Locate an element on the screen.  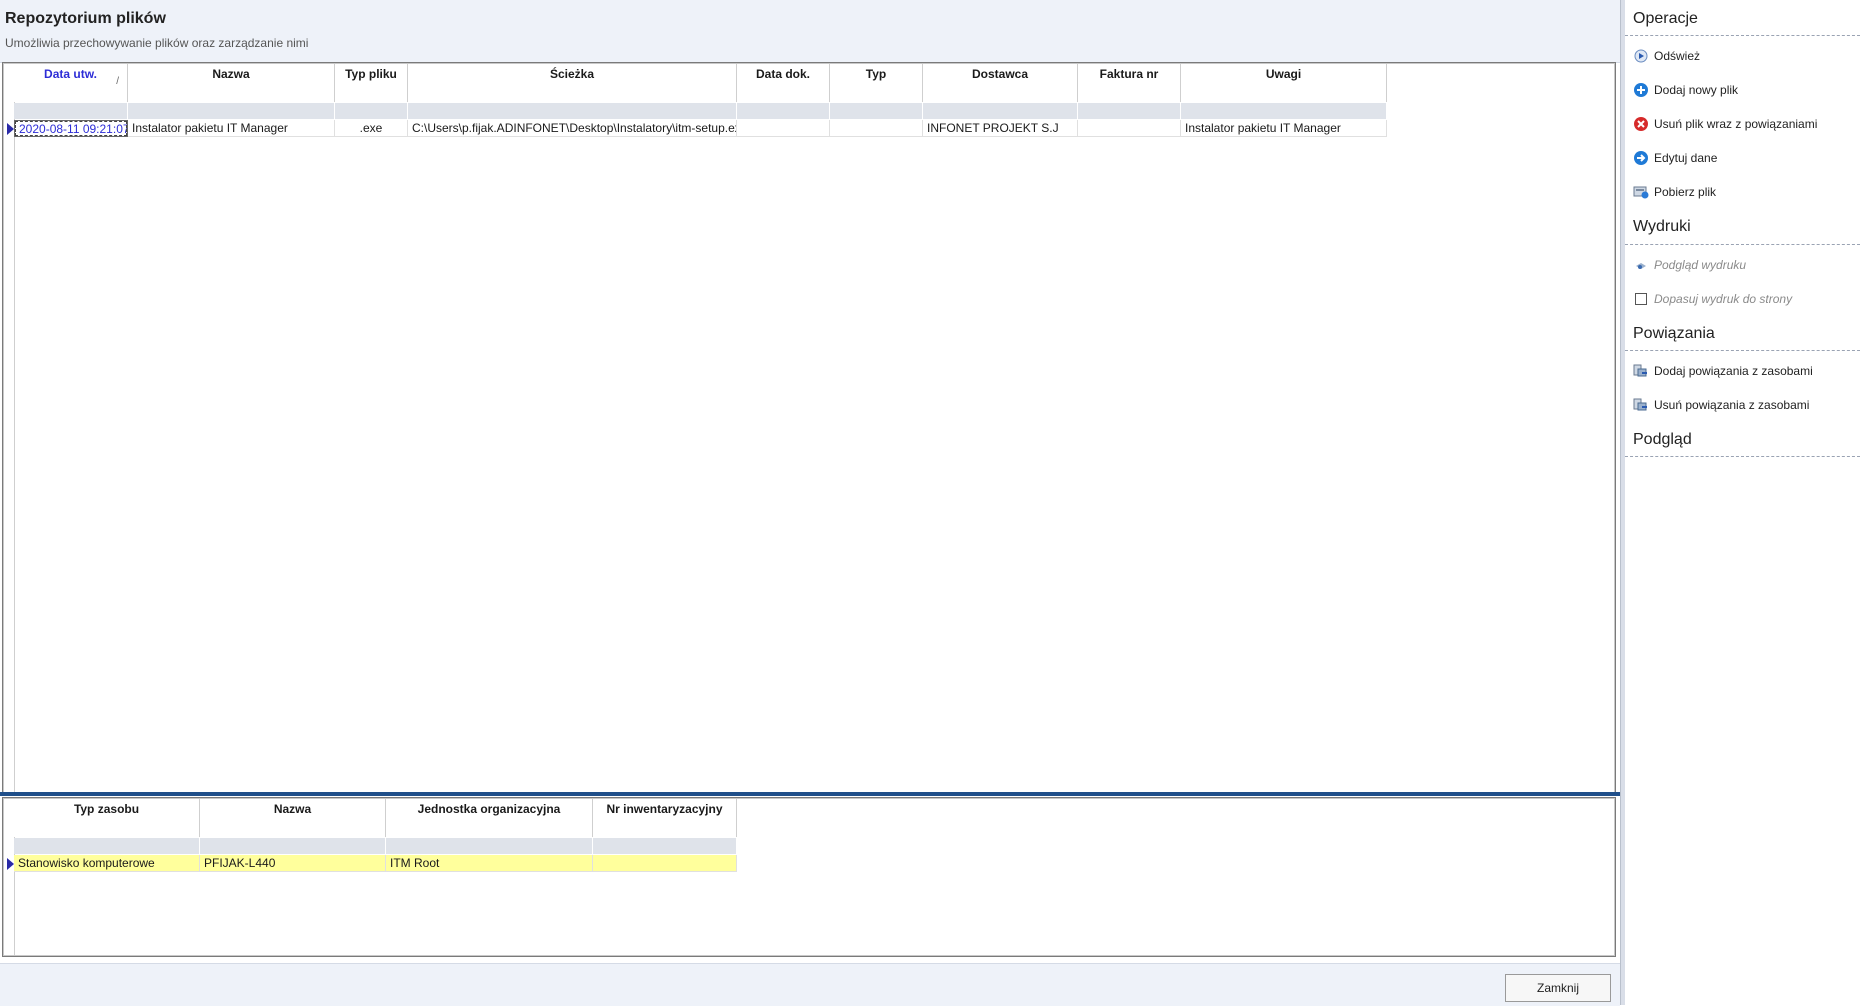
remove-links-button: Usuń powiązania z zasobami is located at coordinates (1721, 405).